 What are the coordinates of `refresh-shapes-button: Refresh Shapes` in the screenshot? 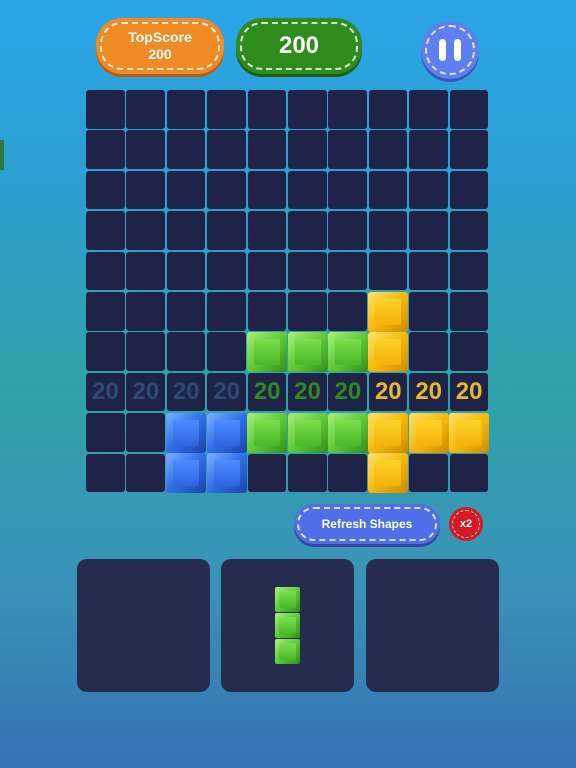 It's located at (367, 524).